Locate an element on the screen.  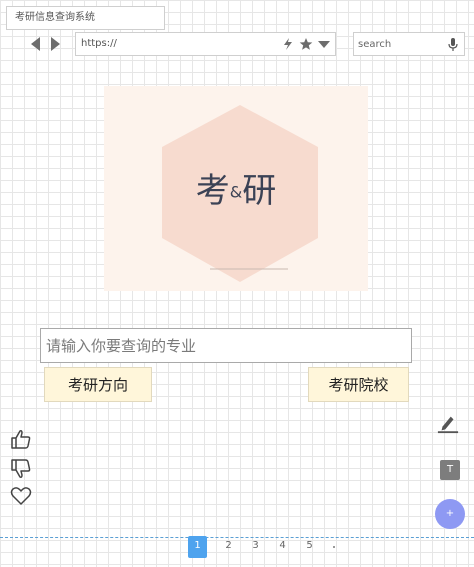
major-search-input is located at coordinates (226, 345).